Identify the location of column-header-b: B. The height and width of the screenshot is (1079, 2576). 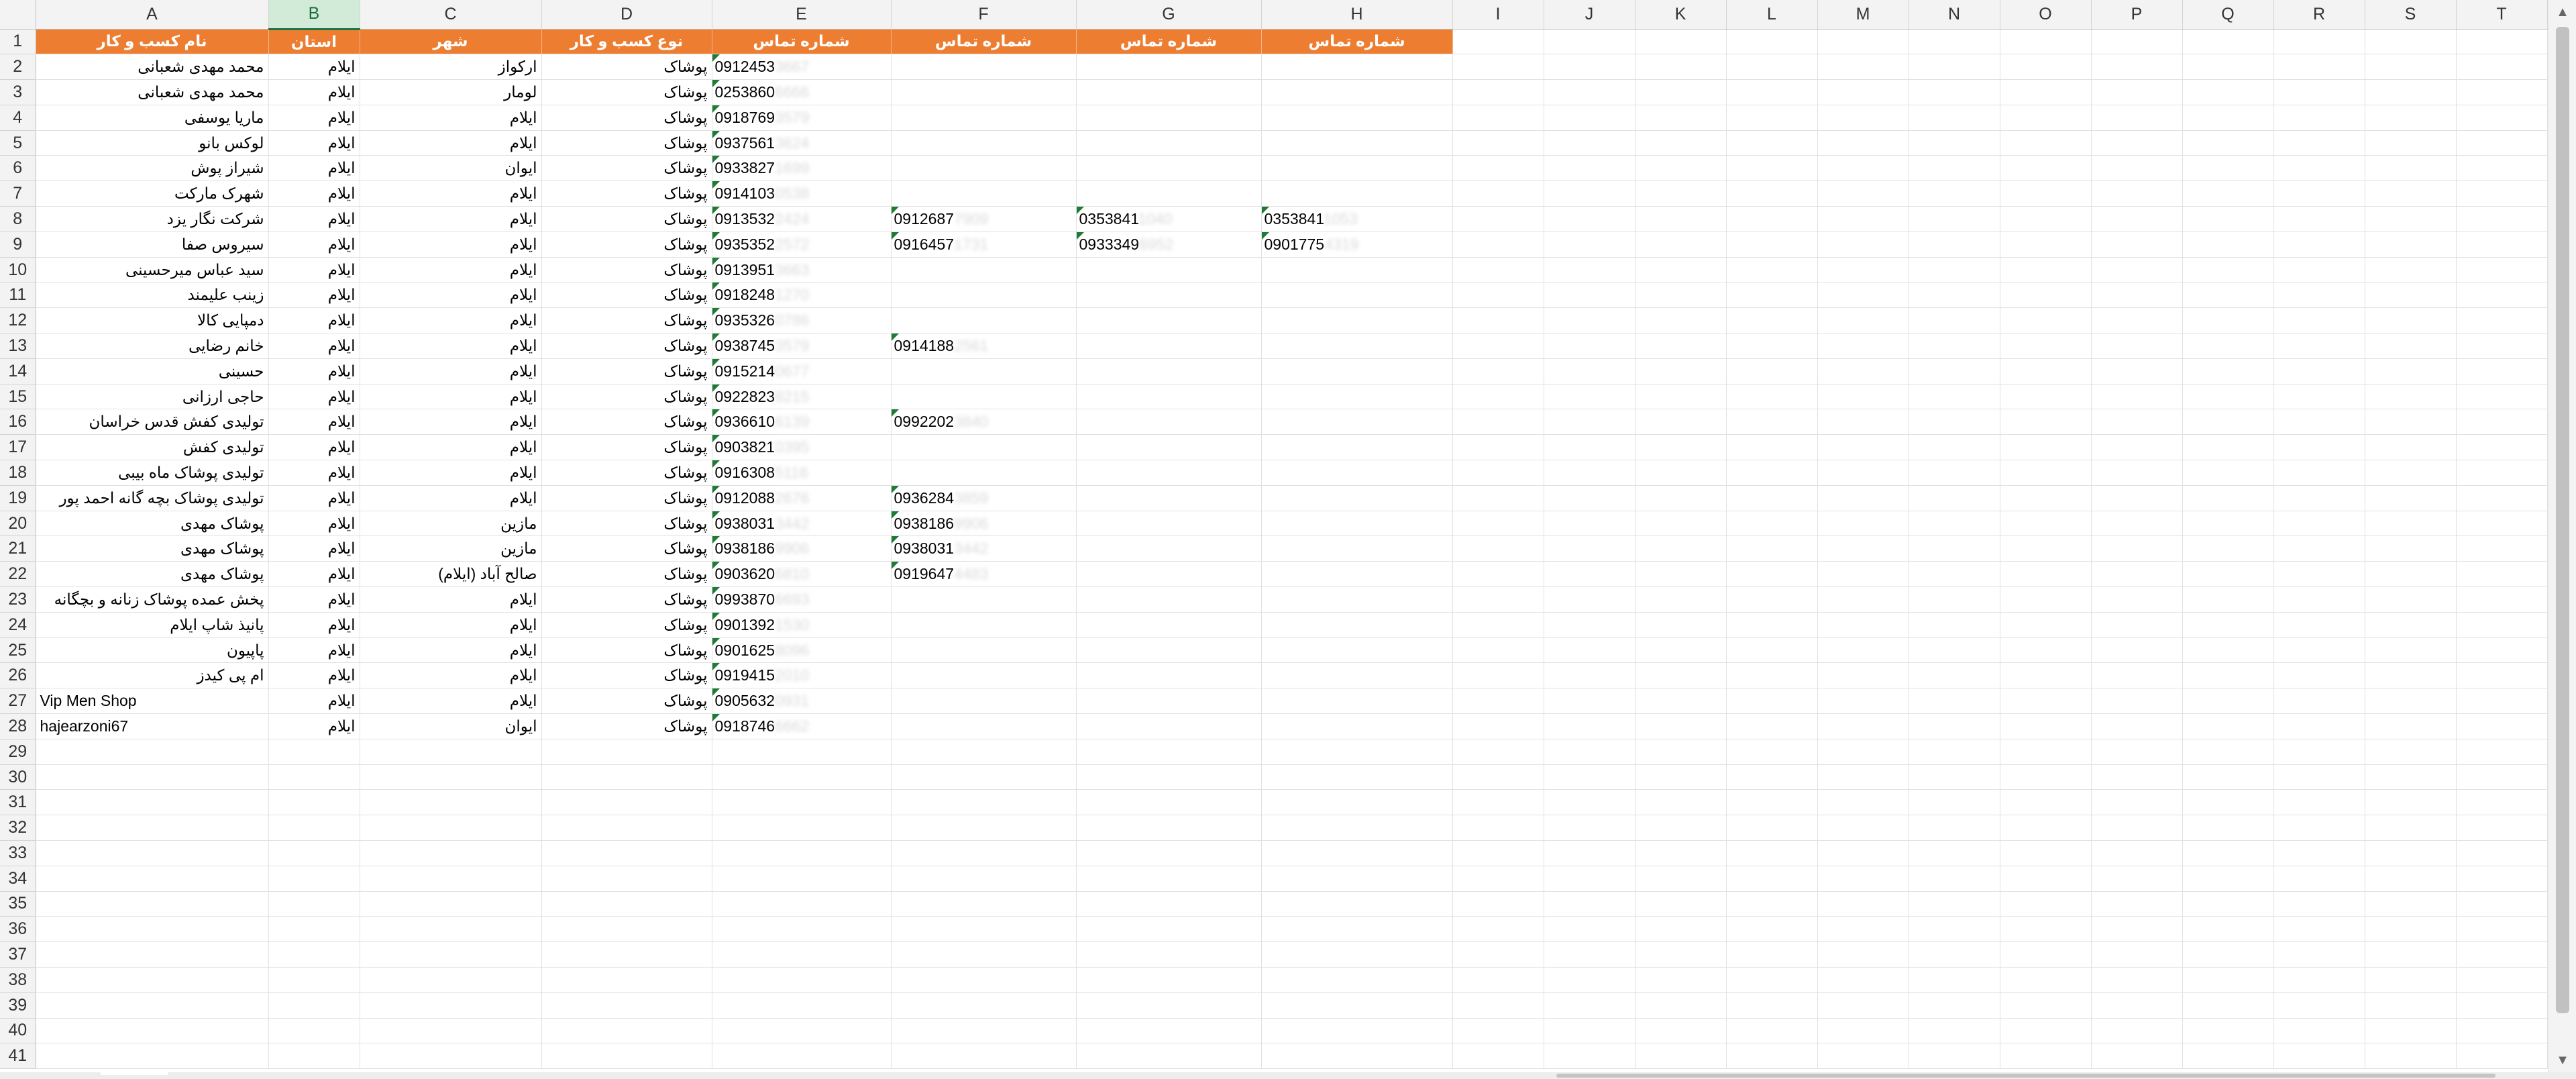
(314, 15).